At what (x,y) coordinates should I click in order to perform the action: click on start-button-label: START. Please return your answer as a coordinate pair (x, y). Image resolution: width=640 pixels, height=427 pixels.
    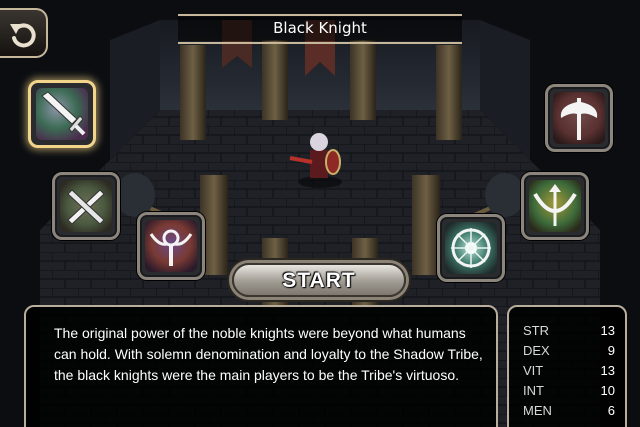
    Looking at the image, I should click on (319, 280).